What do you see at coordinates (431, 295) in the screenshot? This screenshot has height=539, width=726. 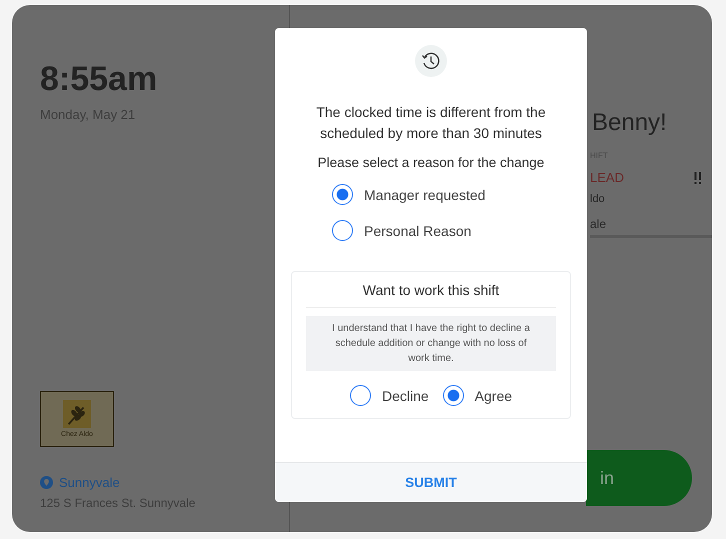 I see `consent-title: Want to work this shift` at bounding box center [431, 295].